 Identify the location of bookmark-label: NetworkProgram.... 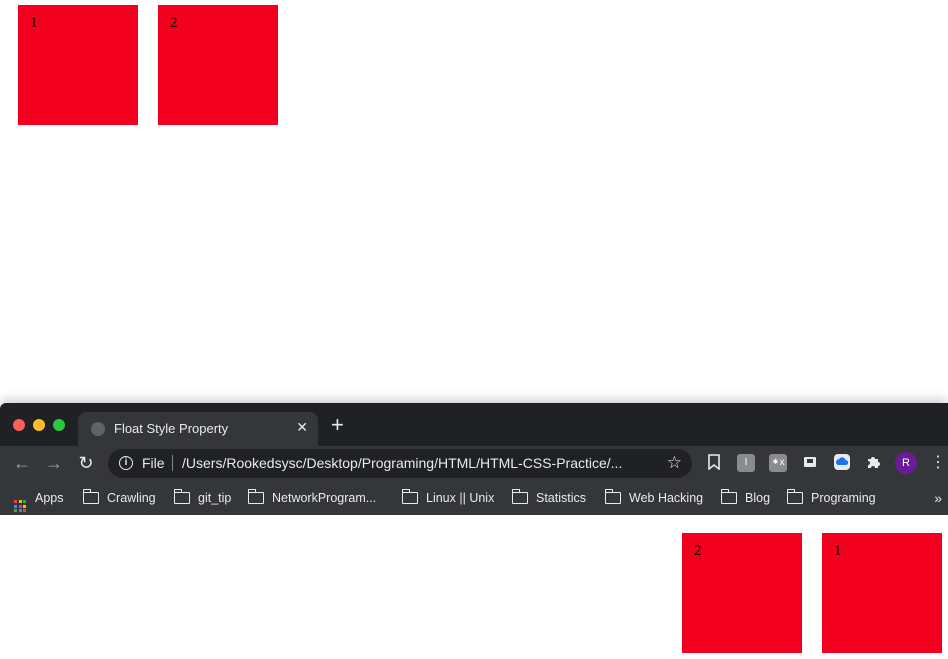
(324, 498).